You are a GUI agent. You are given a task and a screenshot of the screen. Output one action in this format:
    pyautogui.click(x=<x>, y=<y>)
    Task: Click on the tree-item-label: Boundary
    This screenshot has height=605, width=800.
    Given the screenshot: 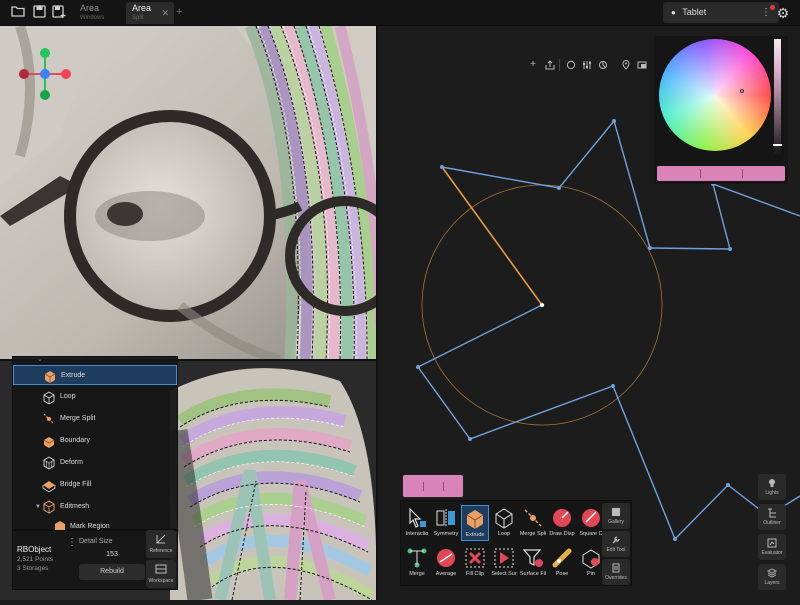 What is the action you would take?
    pyautogui.click(x=75, y=440)
    